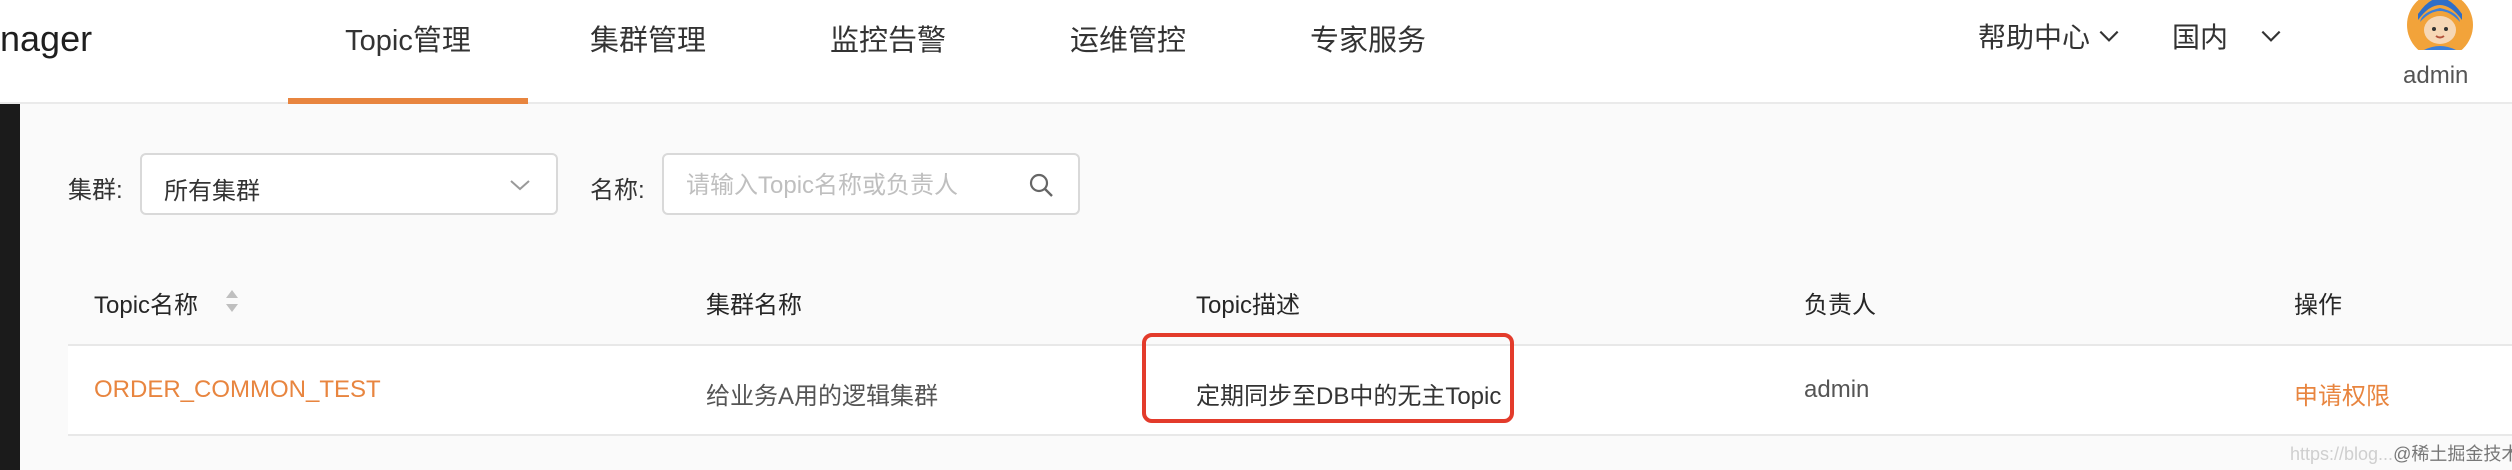 This screenshot has width=2512, height=470. Describe the element at coordinates (2342, 393) in the screenshot. I see `apply-permission-link: 申请权限` at that location.